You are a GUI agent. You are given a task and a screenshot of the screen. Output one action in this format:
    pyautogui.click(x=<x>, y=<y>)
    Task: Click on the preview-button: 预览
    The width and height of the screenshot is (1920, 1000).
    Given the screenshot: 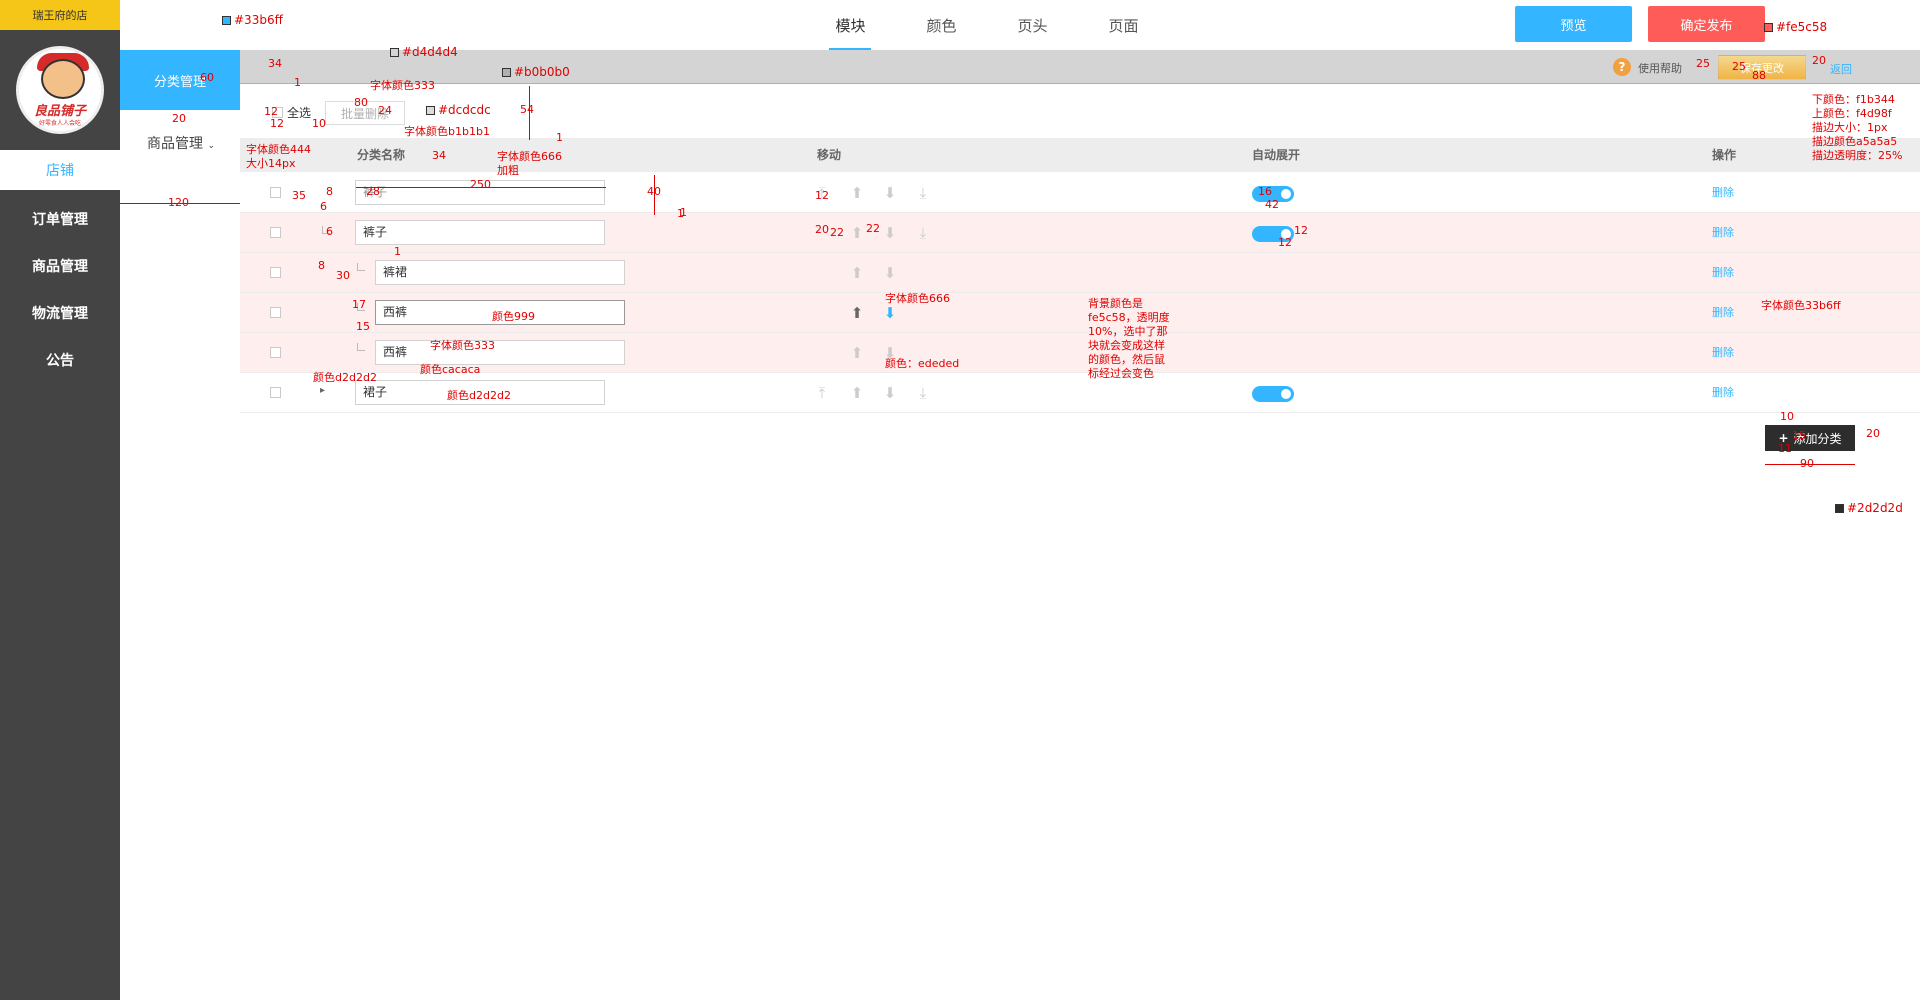 What is the action you would take?
    pyautogui.click(x=1573, y=24)
    